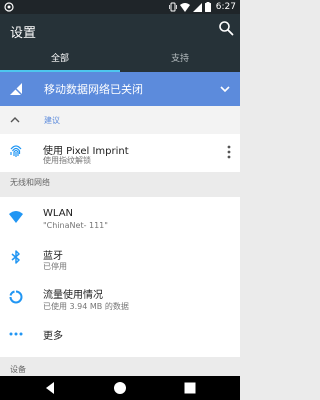 The height and width of the screenshot is (400, 320). What do you see at coordinates (16, 334) in the screenshot?
I see `more-horizontal-icon` at bounding box center [16, 334].